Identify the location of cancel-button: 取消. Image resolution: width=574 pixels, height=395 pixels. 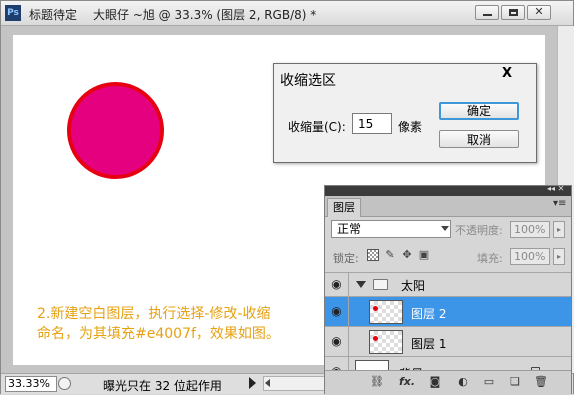
(479, 139).